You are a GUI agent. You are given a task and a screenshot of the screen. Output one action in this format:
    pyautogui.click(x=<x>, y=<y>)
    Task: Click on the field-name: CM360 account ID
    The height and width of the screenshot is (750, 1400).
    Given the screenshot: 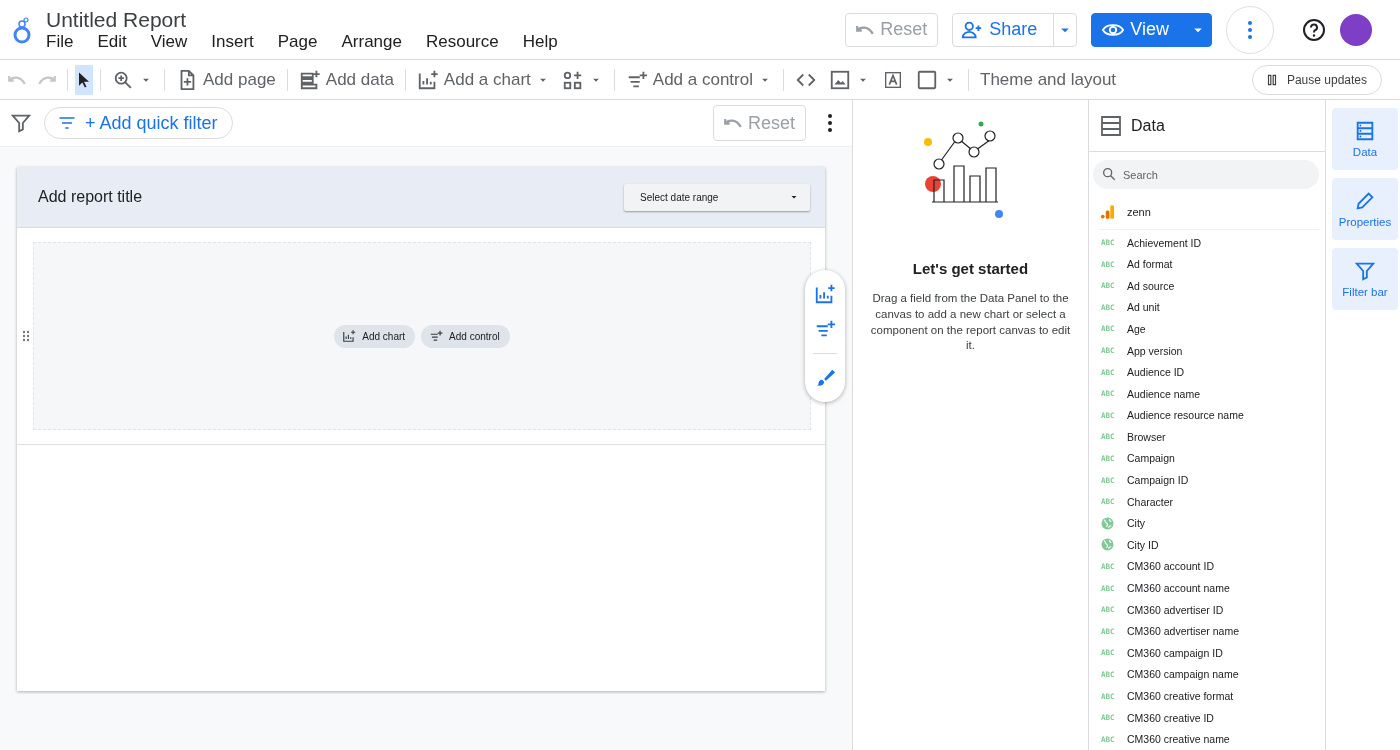 What is the action you would take?
    pyautogui.click(x=1170, y=566)
    